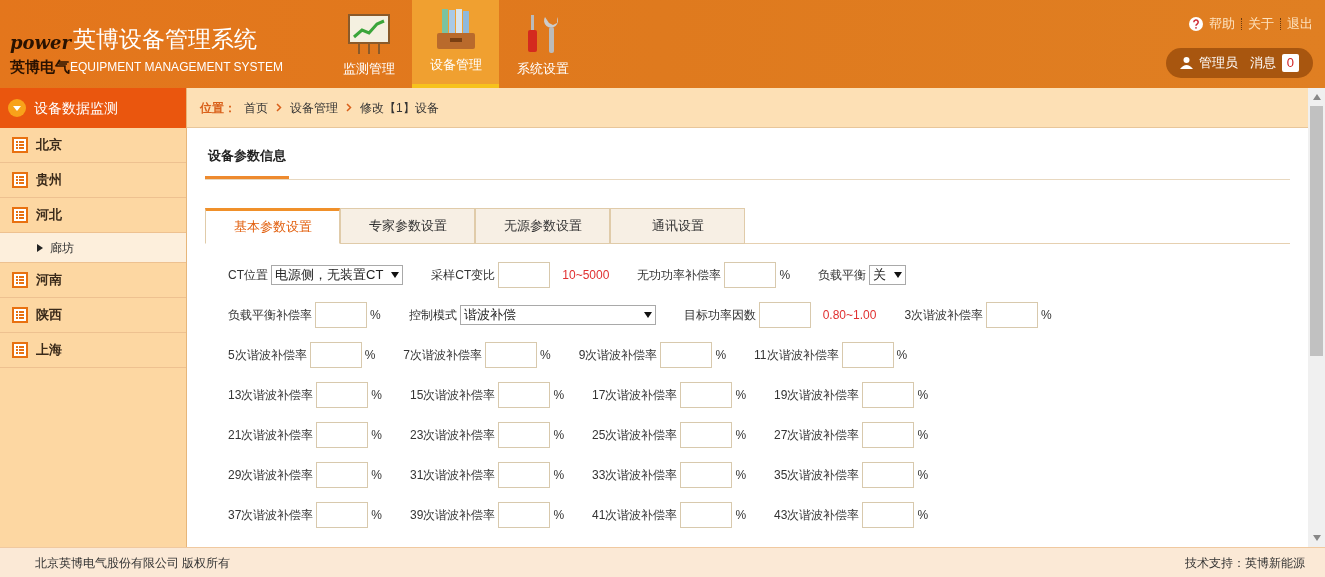 Image resolution: width=1325 pixels, height=577 pixels. I want to click on field-label: 43次谐波补偿率, so click(817, 515).